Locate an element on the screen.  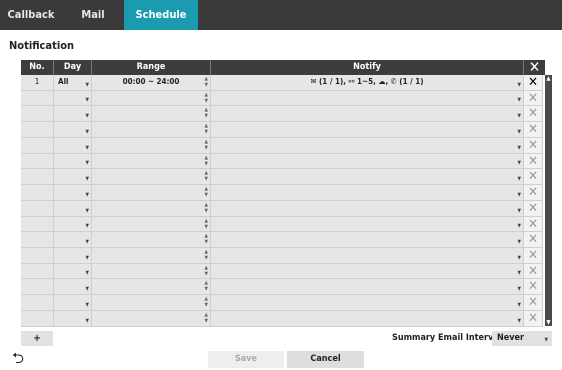
notify-field: ✉ (1 / 1), ⚯ 1~5, ☁, ✆ (1 / 1) ▼ is located at coordinates (367, 83).